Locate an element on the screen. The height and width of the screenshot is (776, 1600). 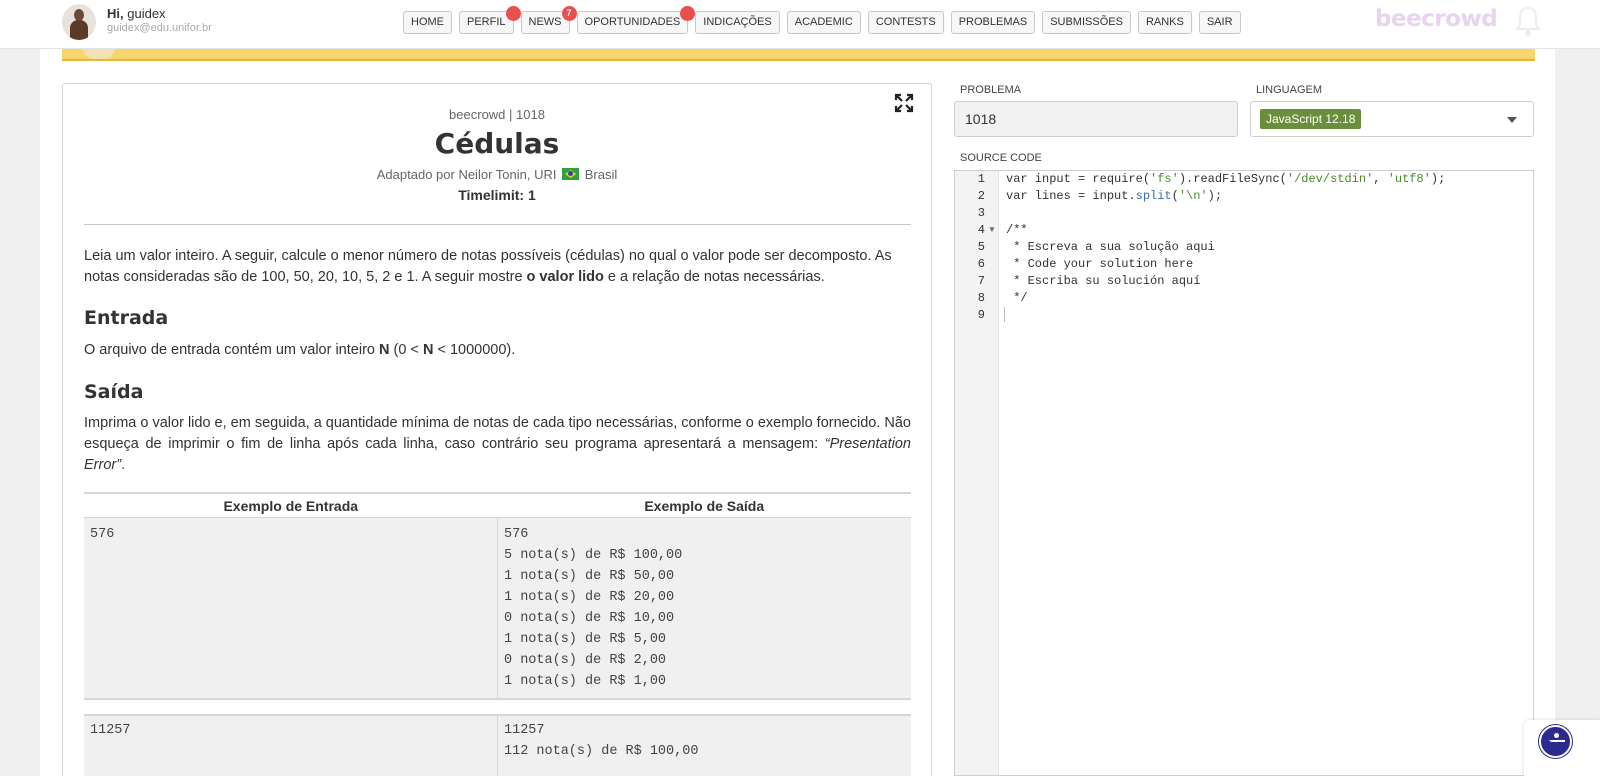
example-input-header: Exemplo de Entrada is located at coordinates (291, 506).